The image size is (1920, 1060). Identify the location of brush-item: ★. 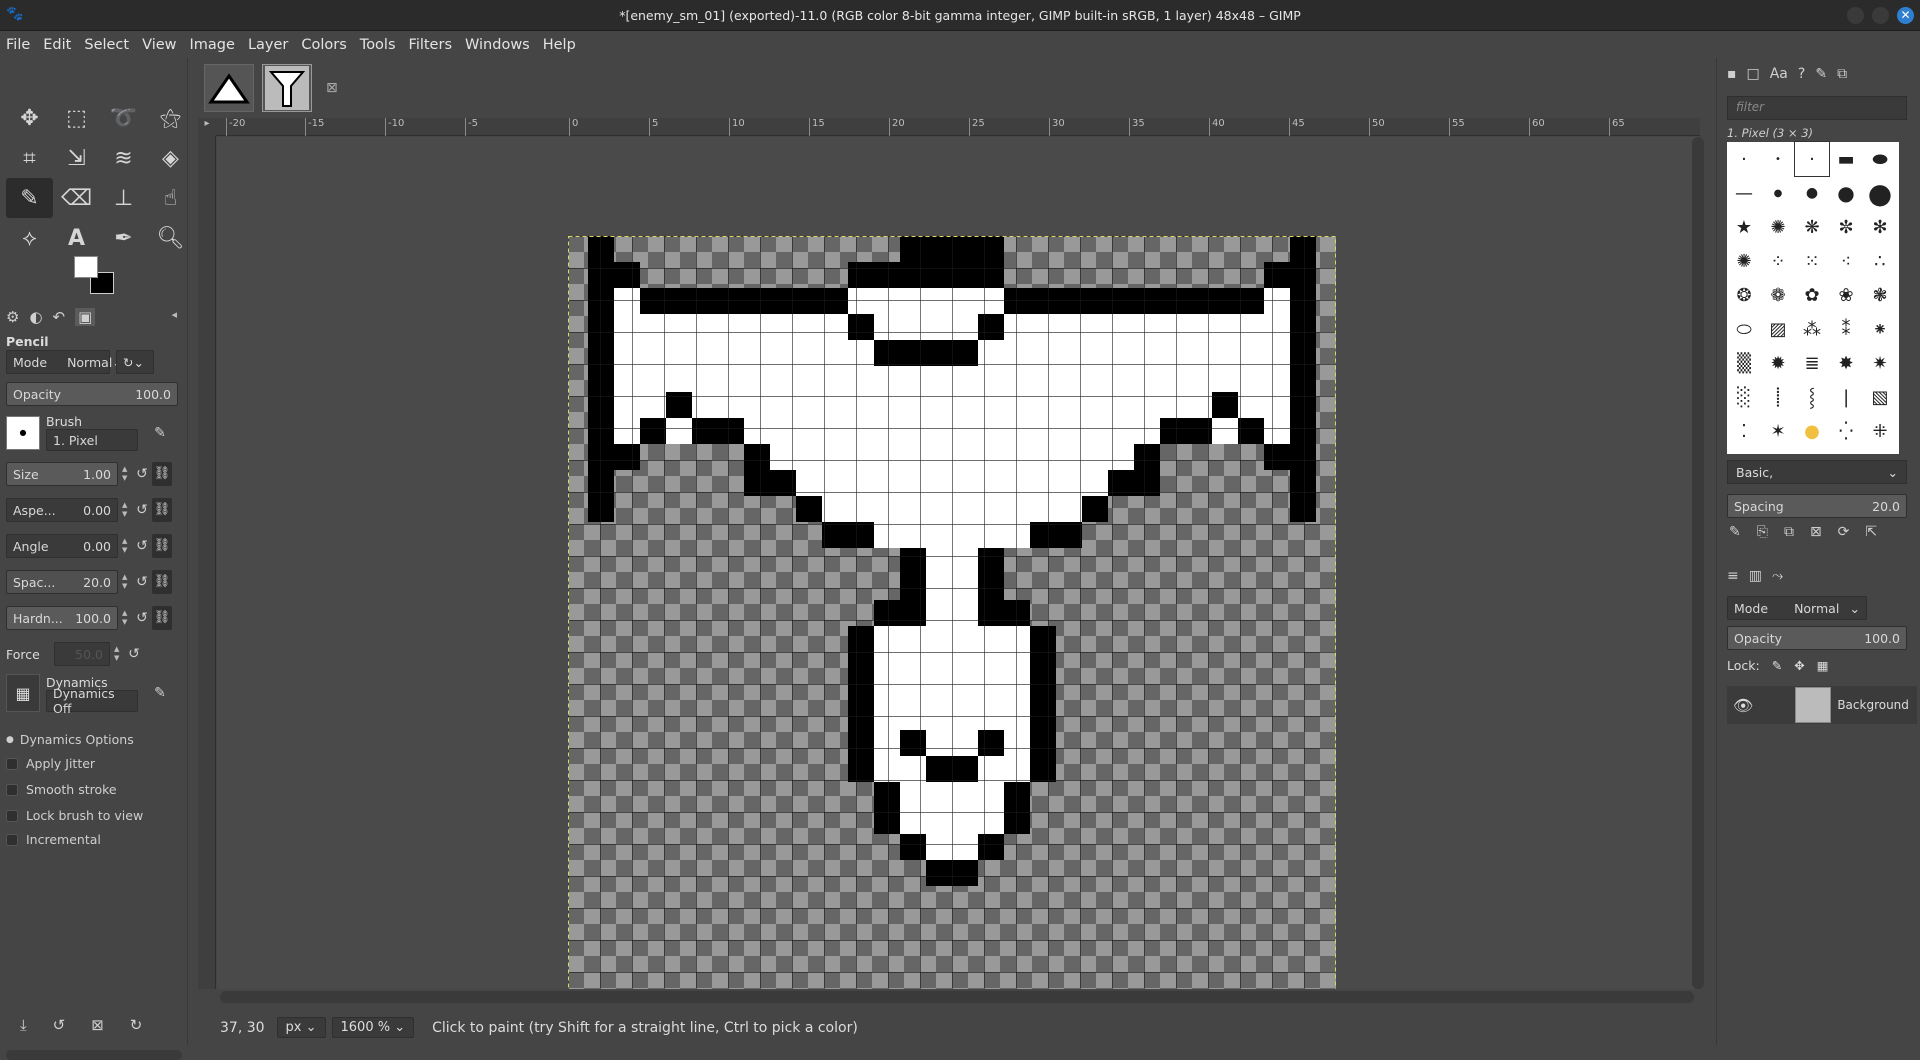
(1744, 227).